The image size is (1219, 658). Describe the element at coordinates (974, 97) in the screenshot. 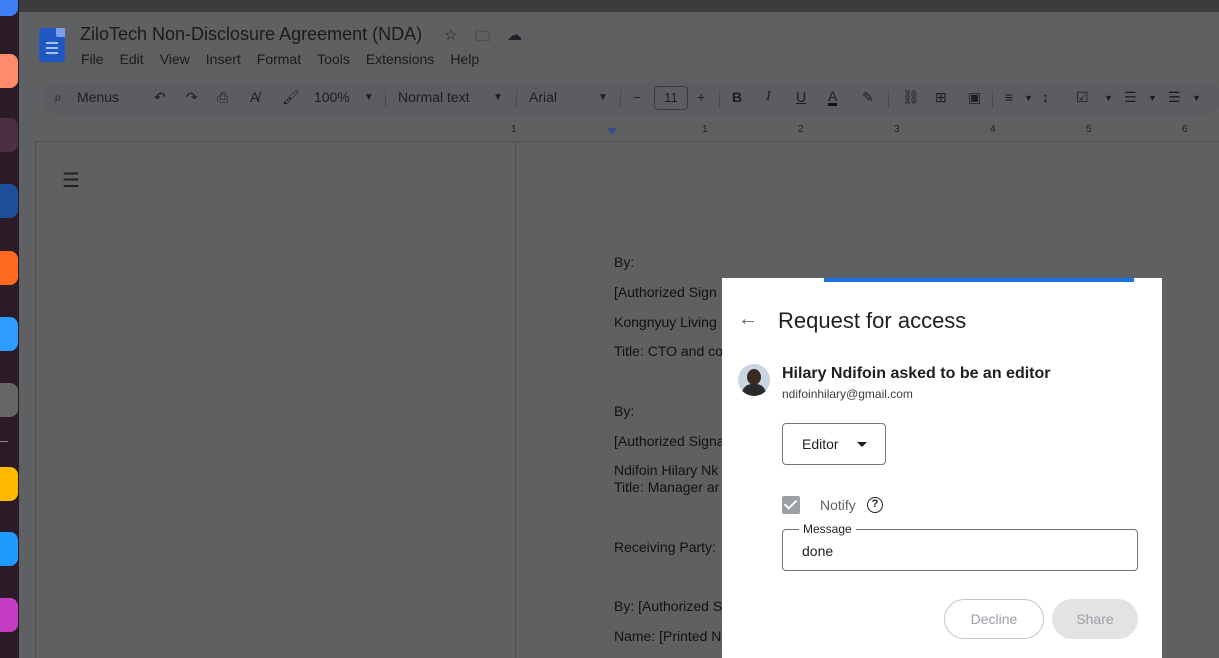

I see `insert-image-icon: ▣` at that location.